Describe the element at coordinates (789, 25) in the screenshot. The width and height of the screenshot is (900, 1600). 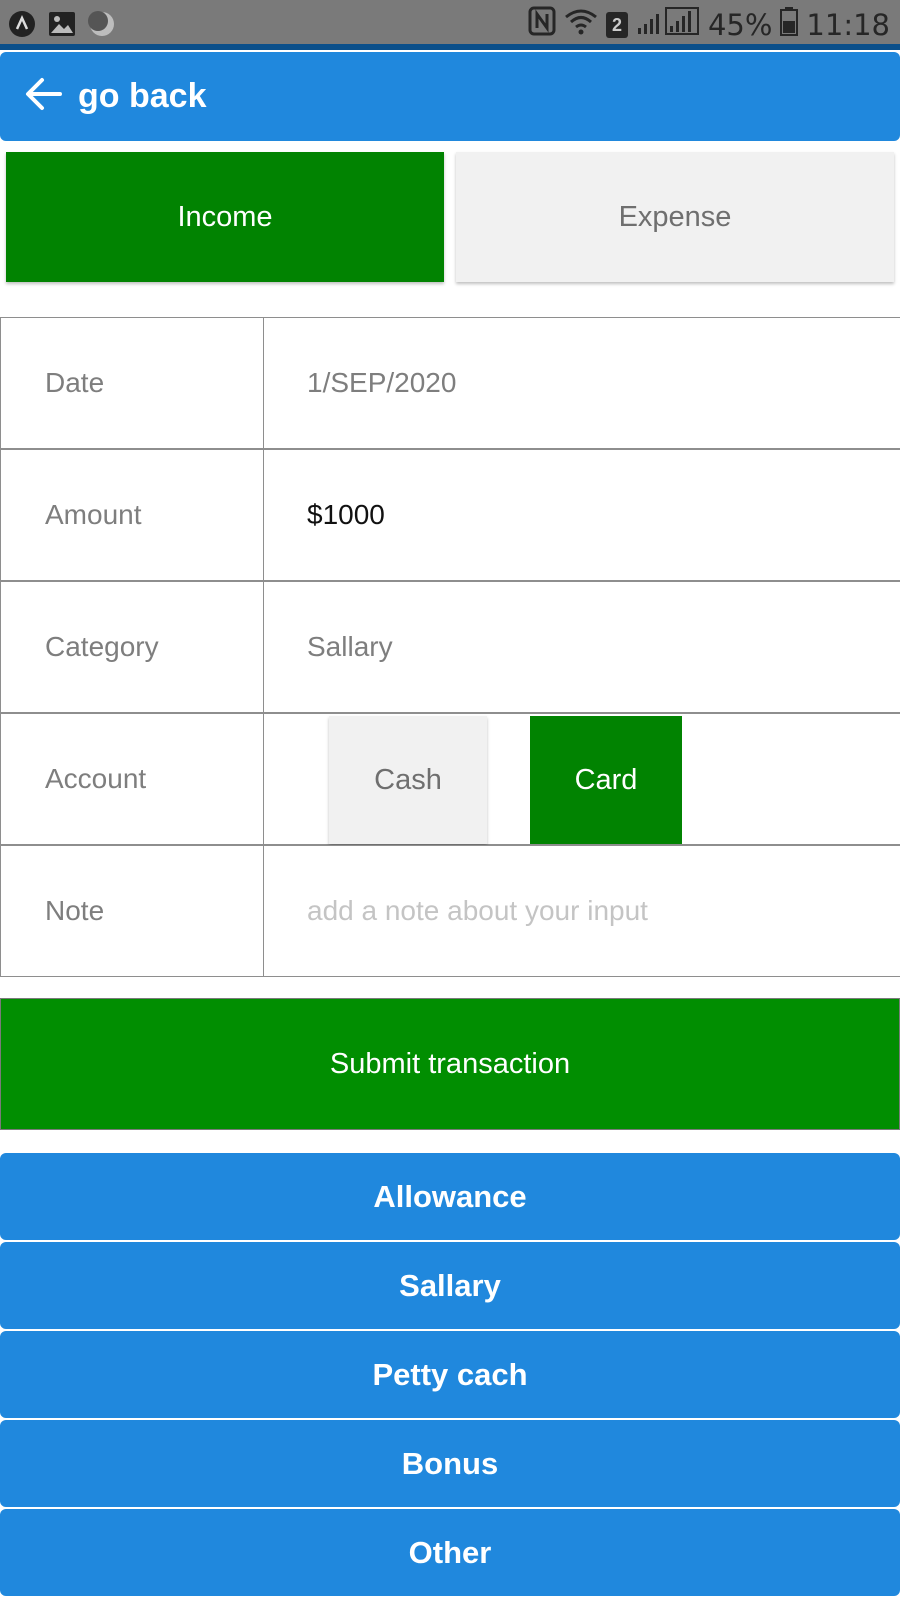
I see `battery-icon` at that location.